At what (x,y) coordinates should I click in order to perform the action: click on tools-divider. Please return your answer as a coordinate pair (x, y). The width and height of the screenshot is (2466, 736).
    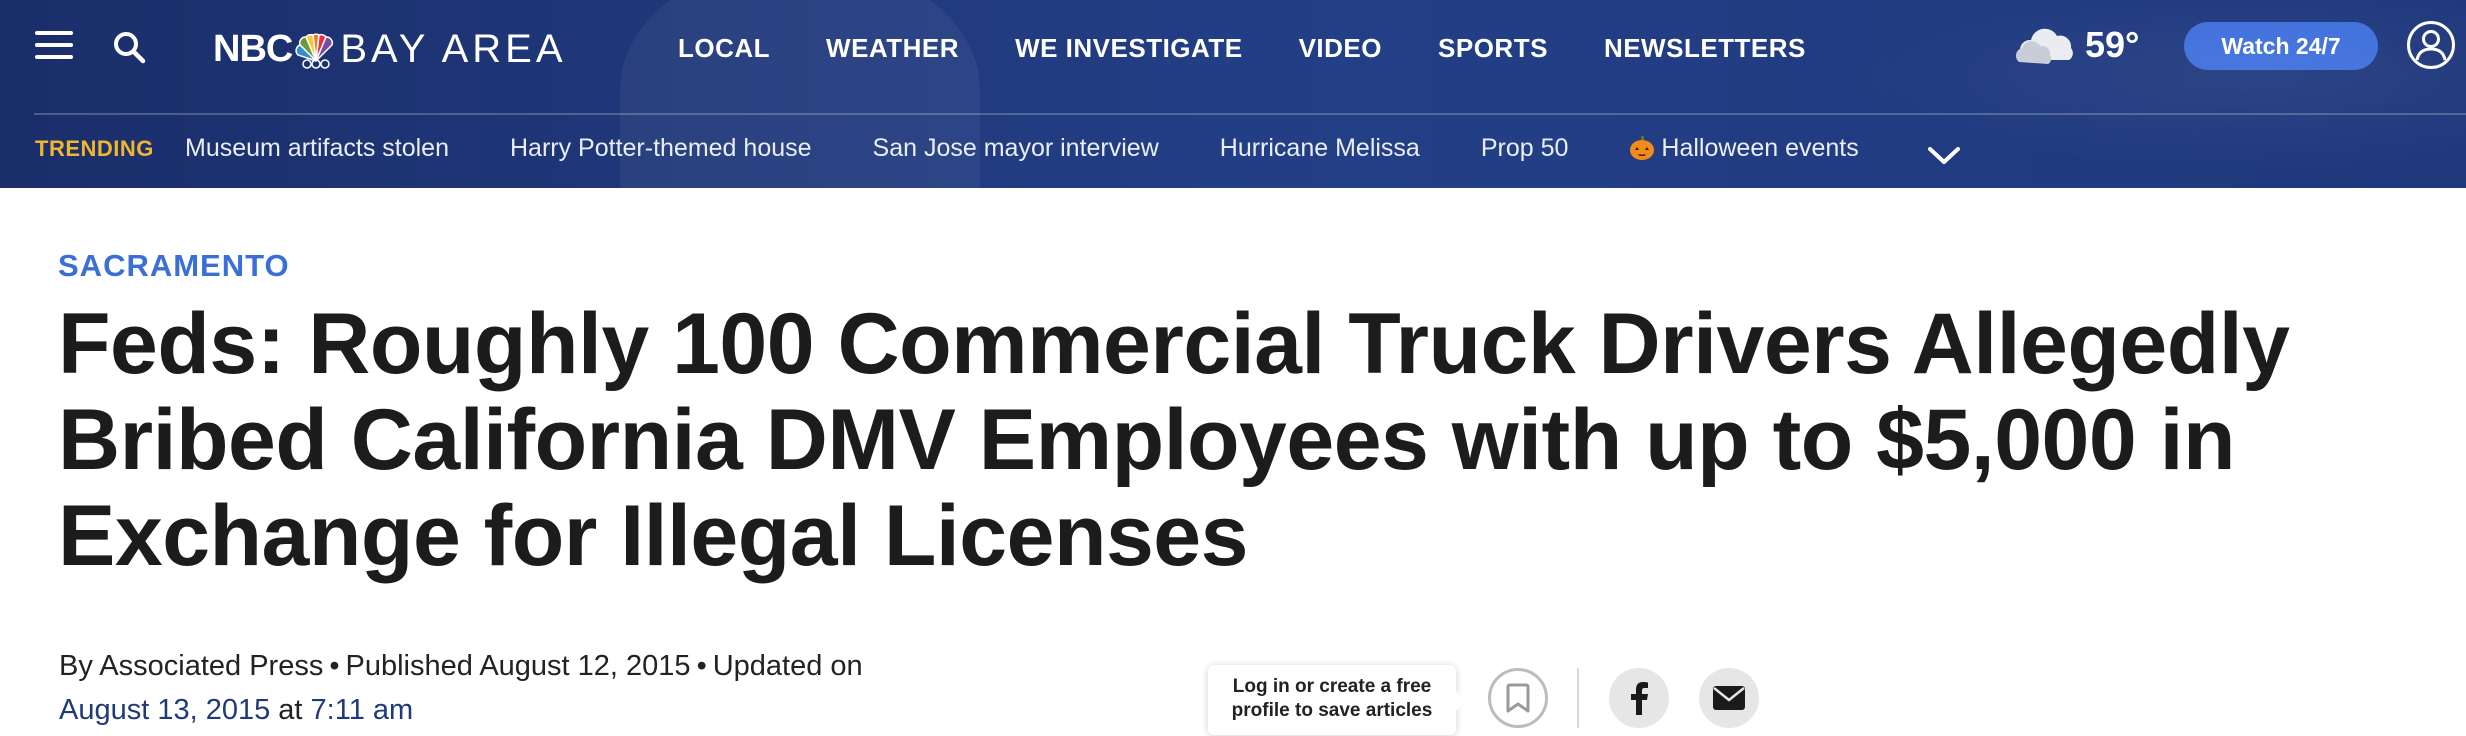
    Looking at the image, I should click on (1578, 698).